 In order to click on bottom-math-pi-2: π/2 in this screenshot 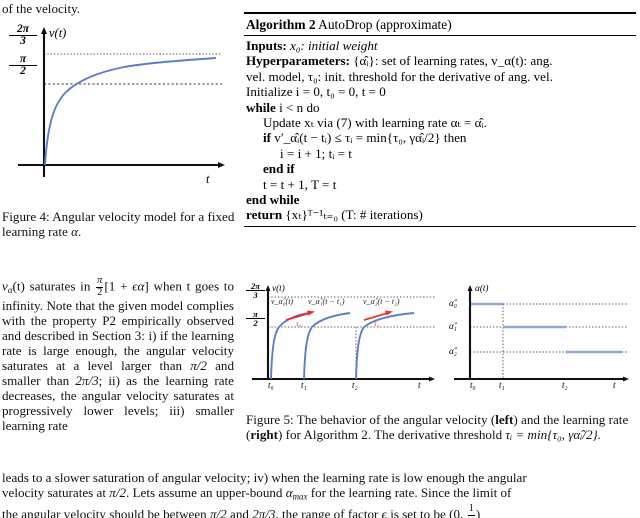, I will do `click(118, 492)`.